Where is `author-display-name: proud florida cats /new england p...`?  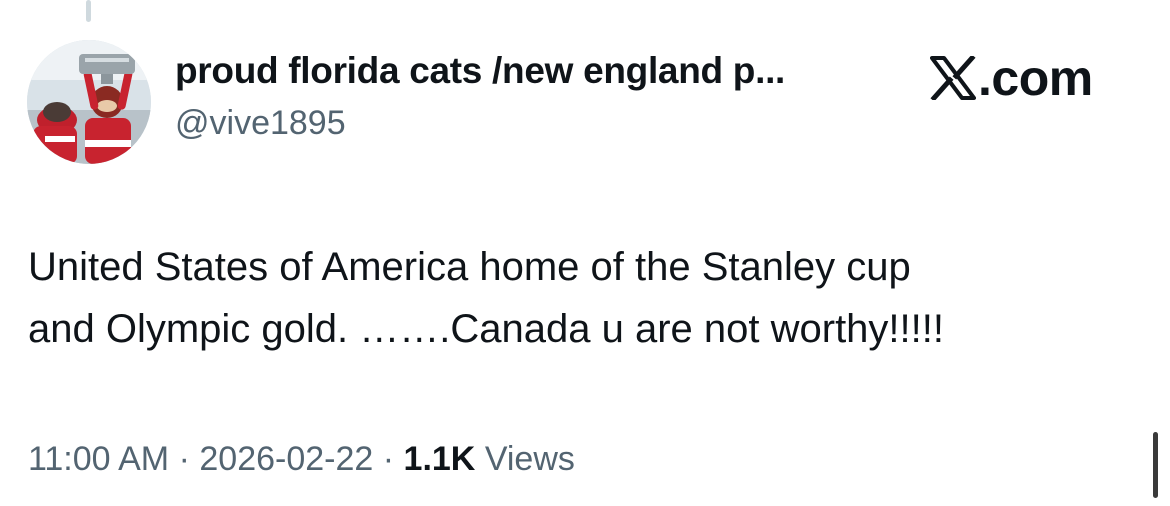 author-display-name: proud florida cats /new england p... is located at coordinates (480, 71).